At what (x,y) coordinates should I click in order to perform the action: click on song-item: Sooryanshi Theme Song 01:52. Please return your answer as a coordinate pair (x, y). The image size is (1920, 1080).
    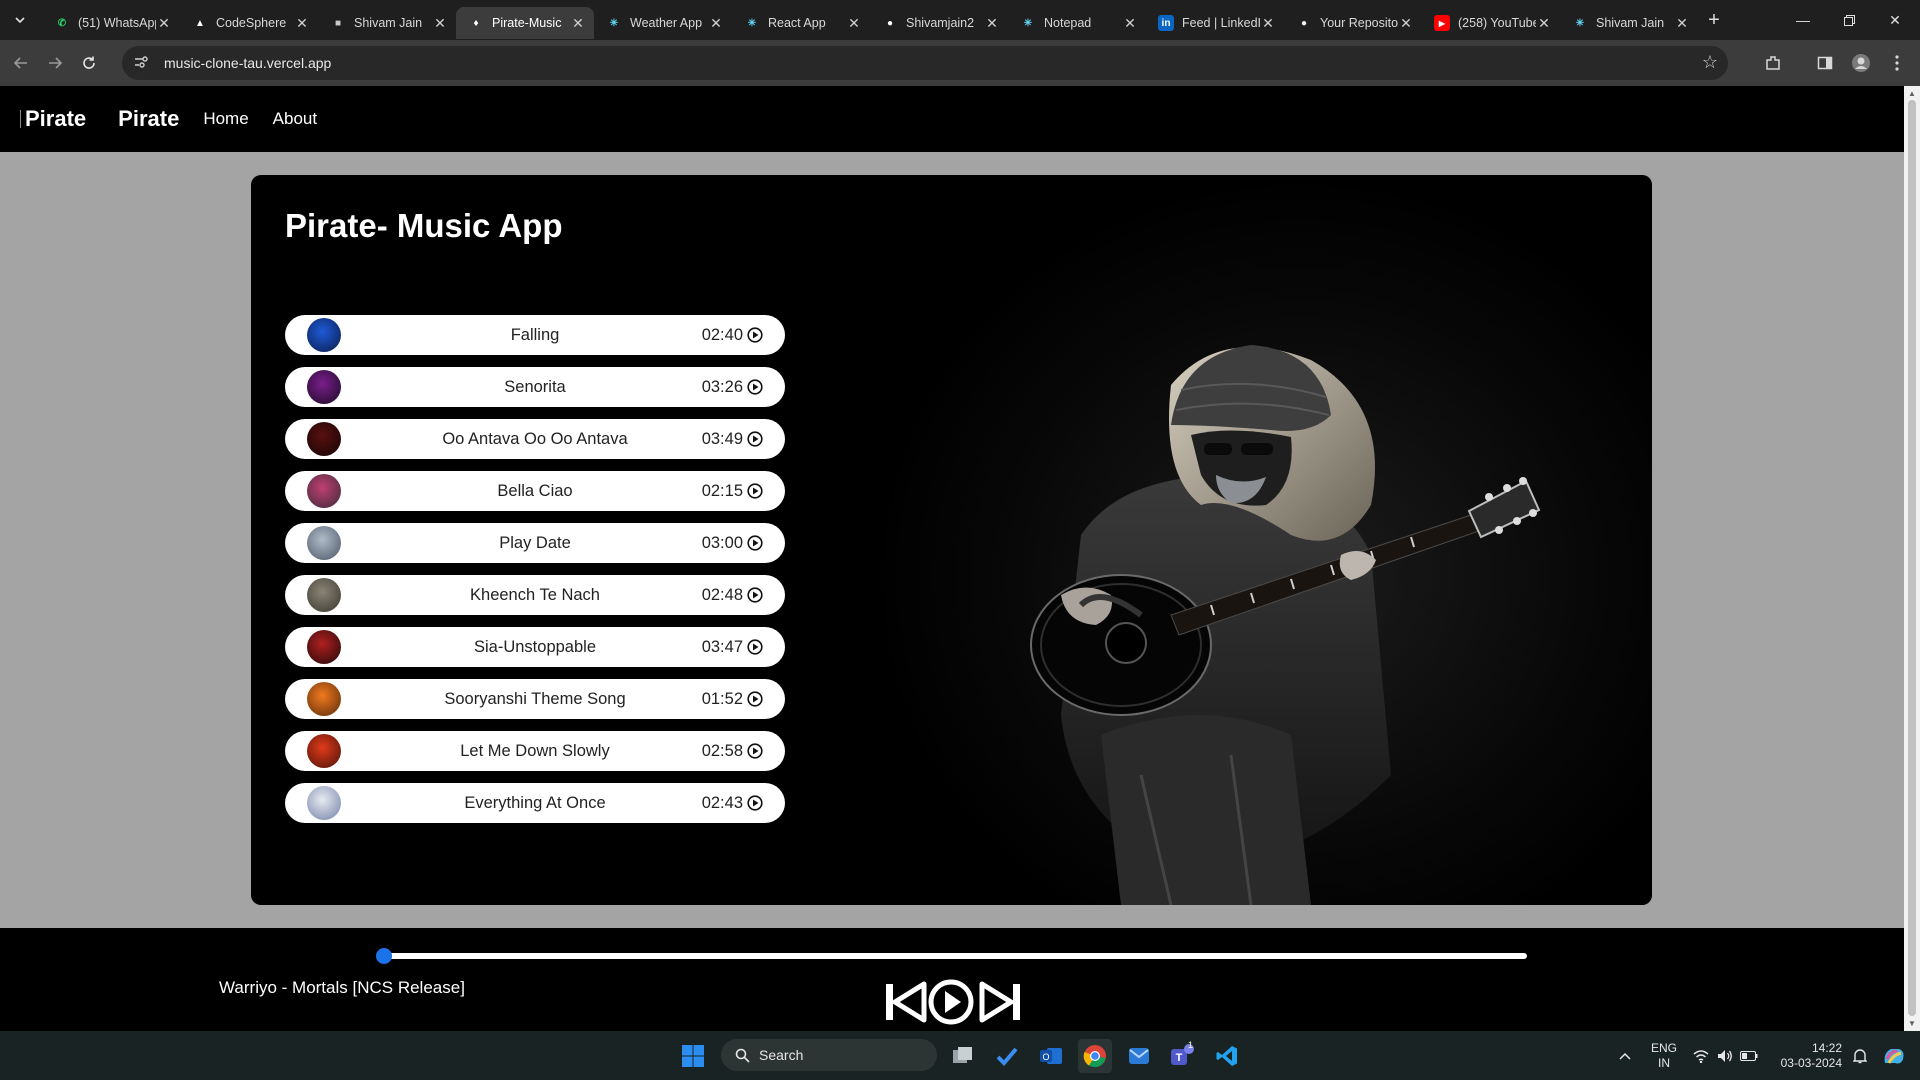
    Looking at the image, I should click on (535, 699).